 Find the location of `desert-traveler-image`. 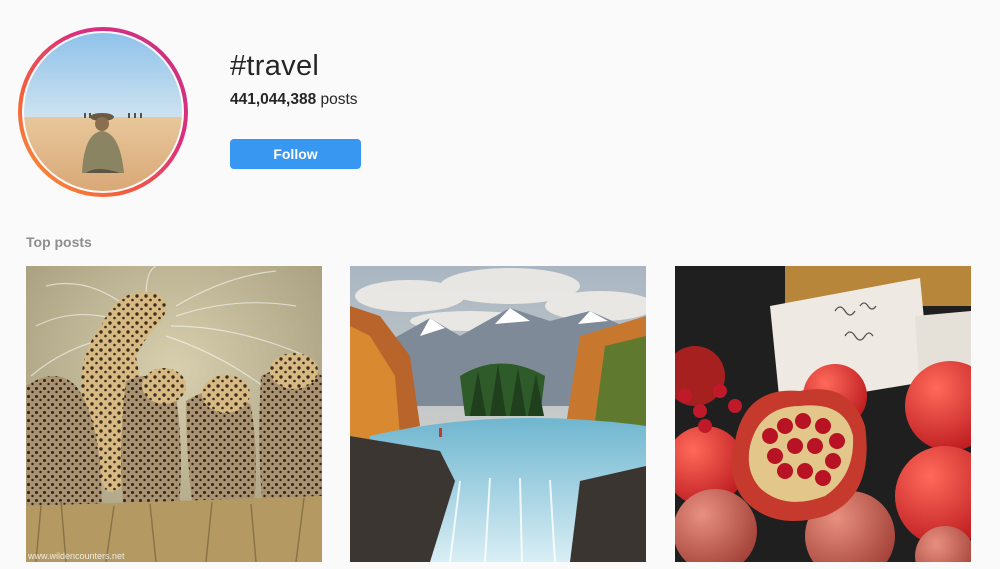

desert-traveler-image is located at coordinates (103, 112).